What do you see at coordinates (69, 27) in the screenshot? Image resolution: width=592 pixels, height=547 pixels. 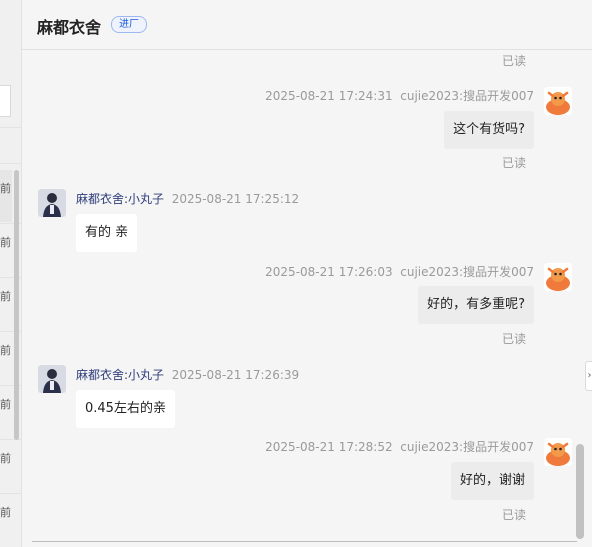 I see `shop-name: 麻都衣舍` at bounding box center [69, 27].